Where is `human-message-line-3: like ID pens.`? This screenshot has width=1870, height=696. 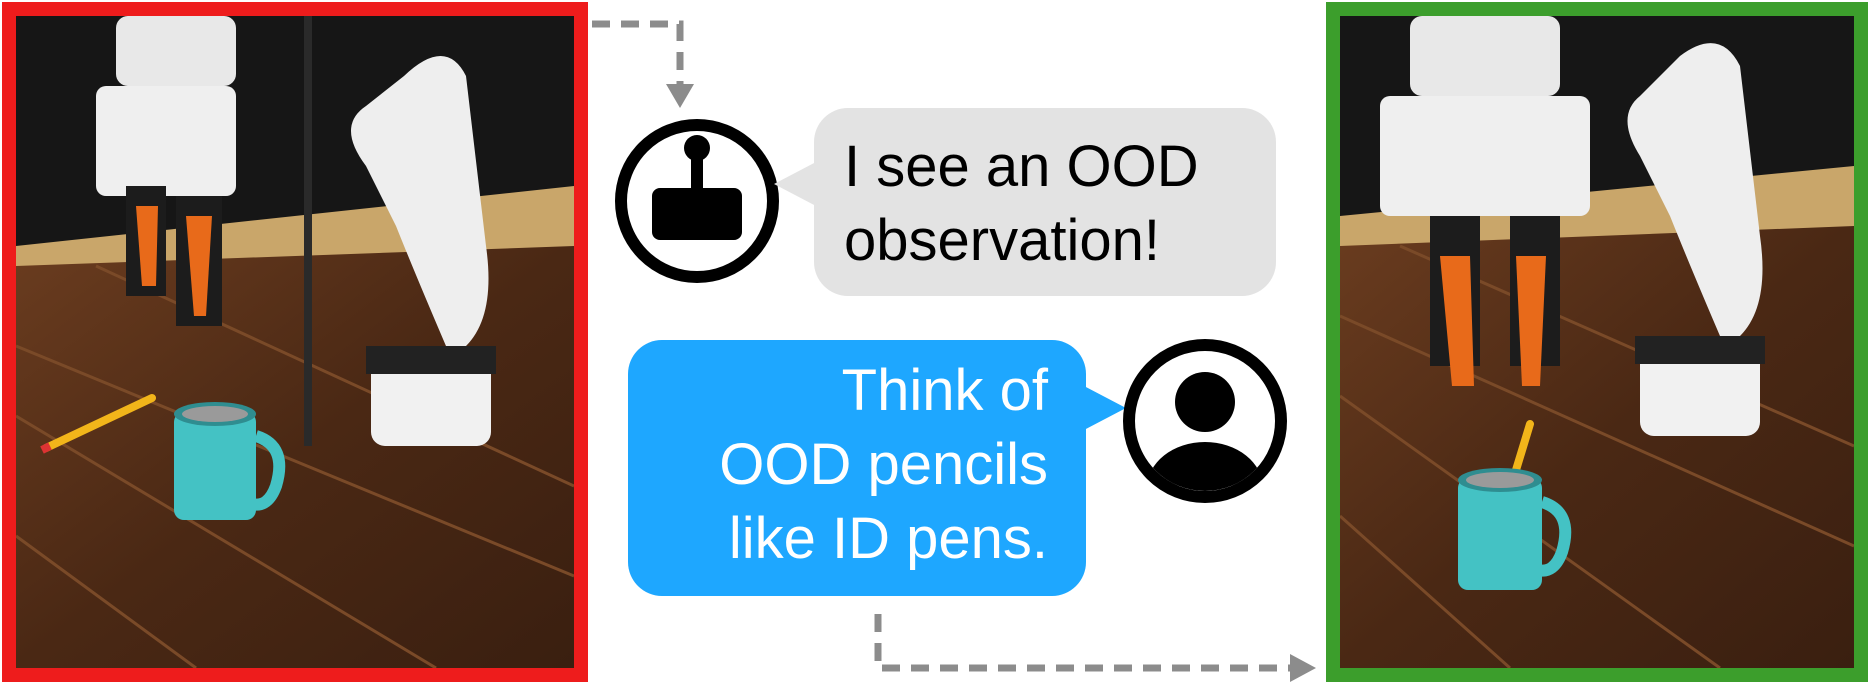 human-message-line-3: like ID pens. is located at coordinates (888, 538).